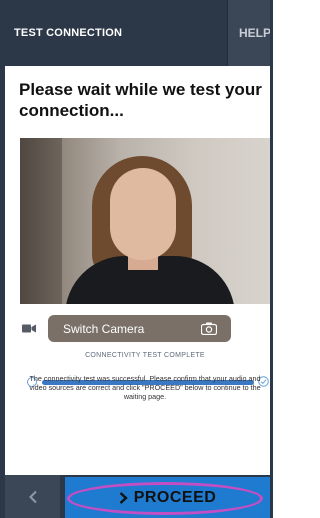 This screenshot has width=320, height=518. What do you see at coordinates (2, 259) in the screenshot?
I see `frame-left-edge` at bounding box center [2, 259].